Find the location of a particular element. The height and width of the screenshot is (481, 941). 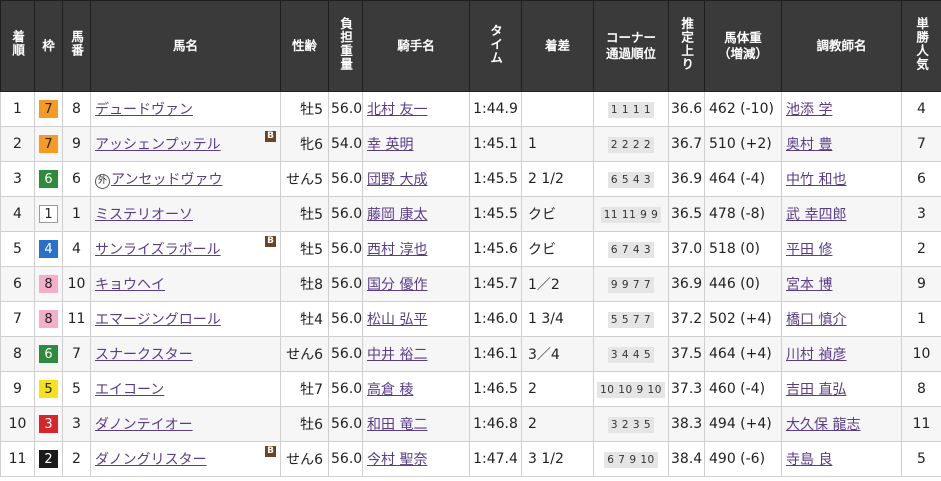

horse-name-link: ダノンテイオー is located at coordinates (144, 425).